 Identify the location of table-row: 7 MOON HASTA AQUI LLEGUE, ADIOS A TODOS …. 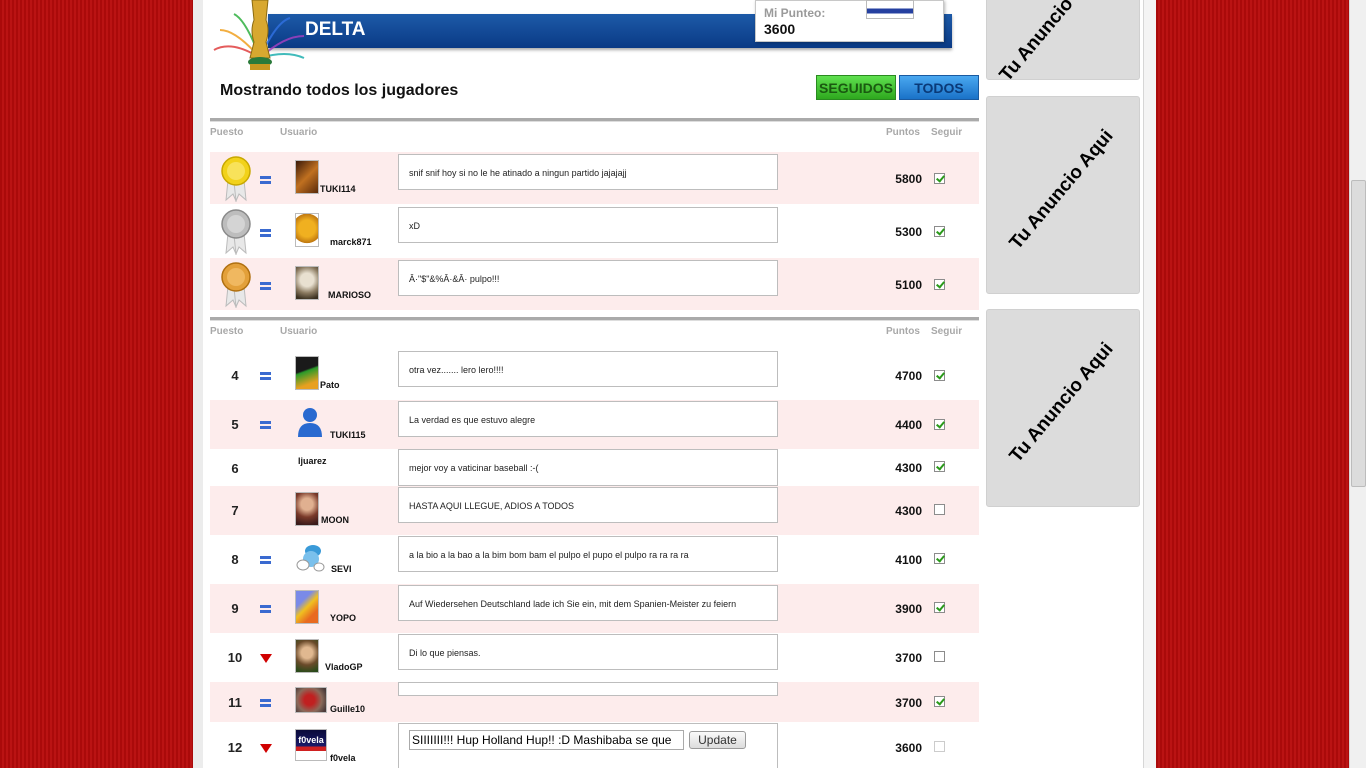
(594, 510).